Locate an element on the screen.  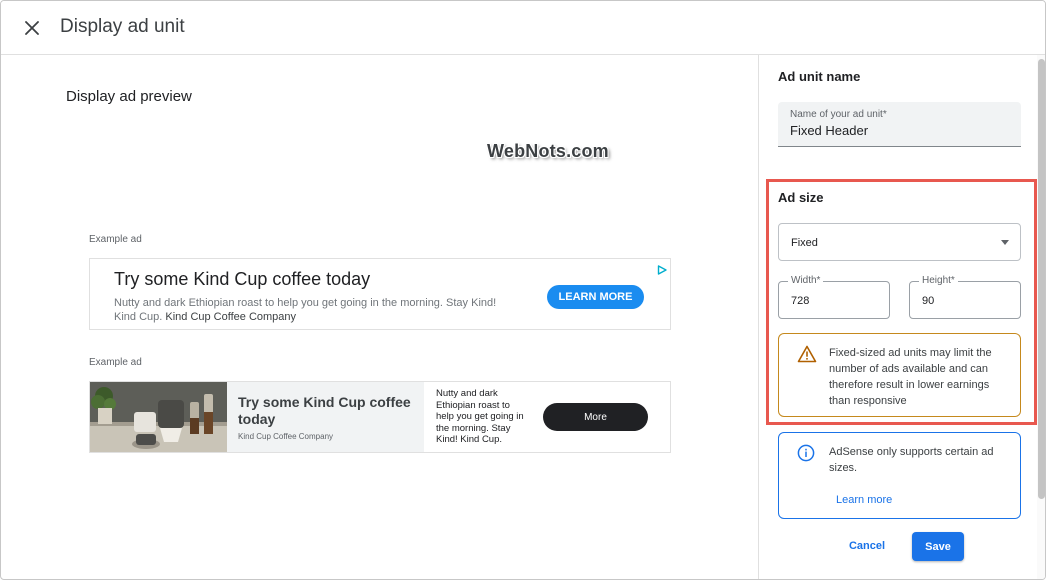
watermark-logo: WebNots.com is located at coordinates (548, 151).